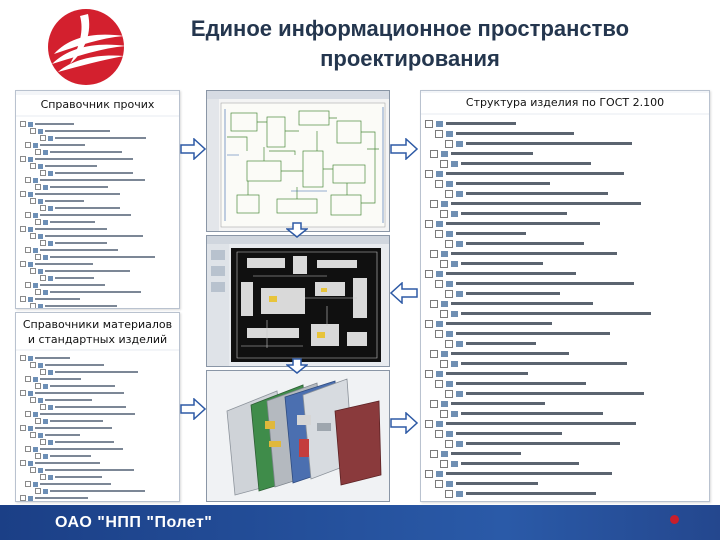  I want to click on materials-tree, so click(97, 426).